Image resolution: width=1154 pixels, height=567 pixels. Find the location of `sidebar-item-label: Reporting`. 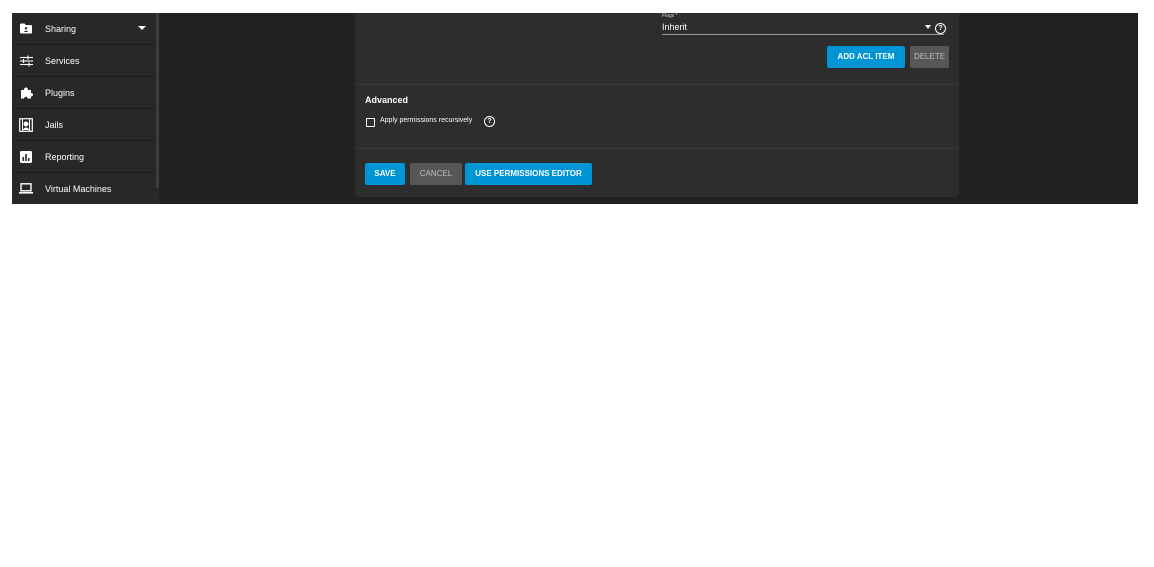

sidebar-item-label: Reporting is located at coordinates (65, 156).